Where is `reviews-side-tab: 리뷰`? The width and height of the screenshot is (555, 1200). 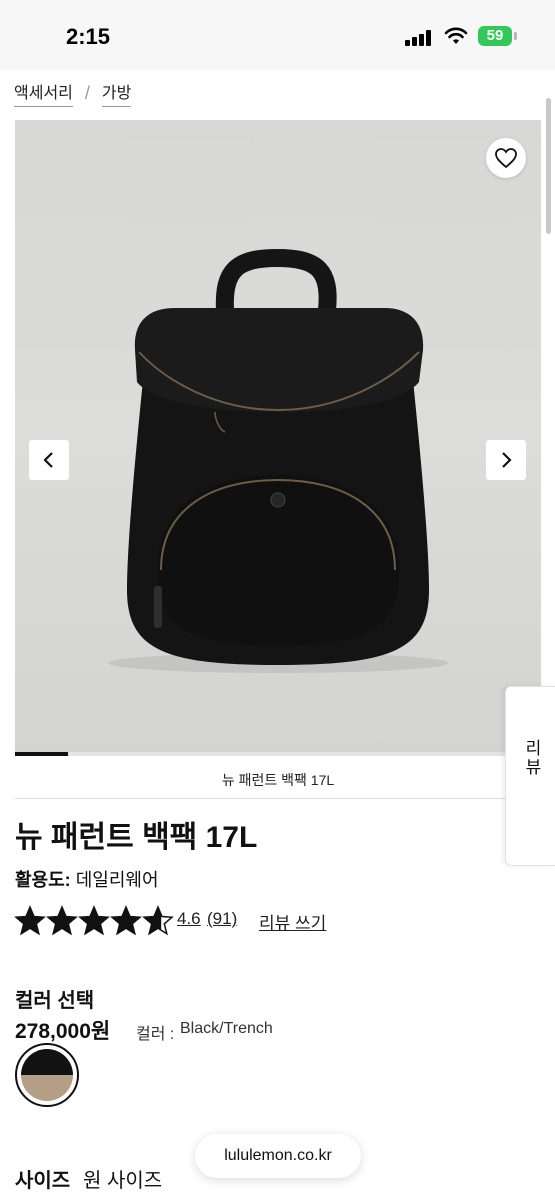 reviews-side-tab: 리뷰 is located at coordinates (530, 776).